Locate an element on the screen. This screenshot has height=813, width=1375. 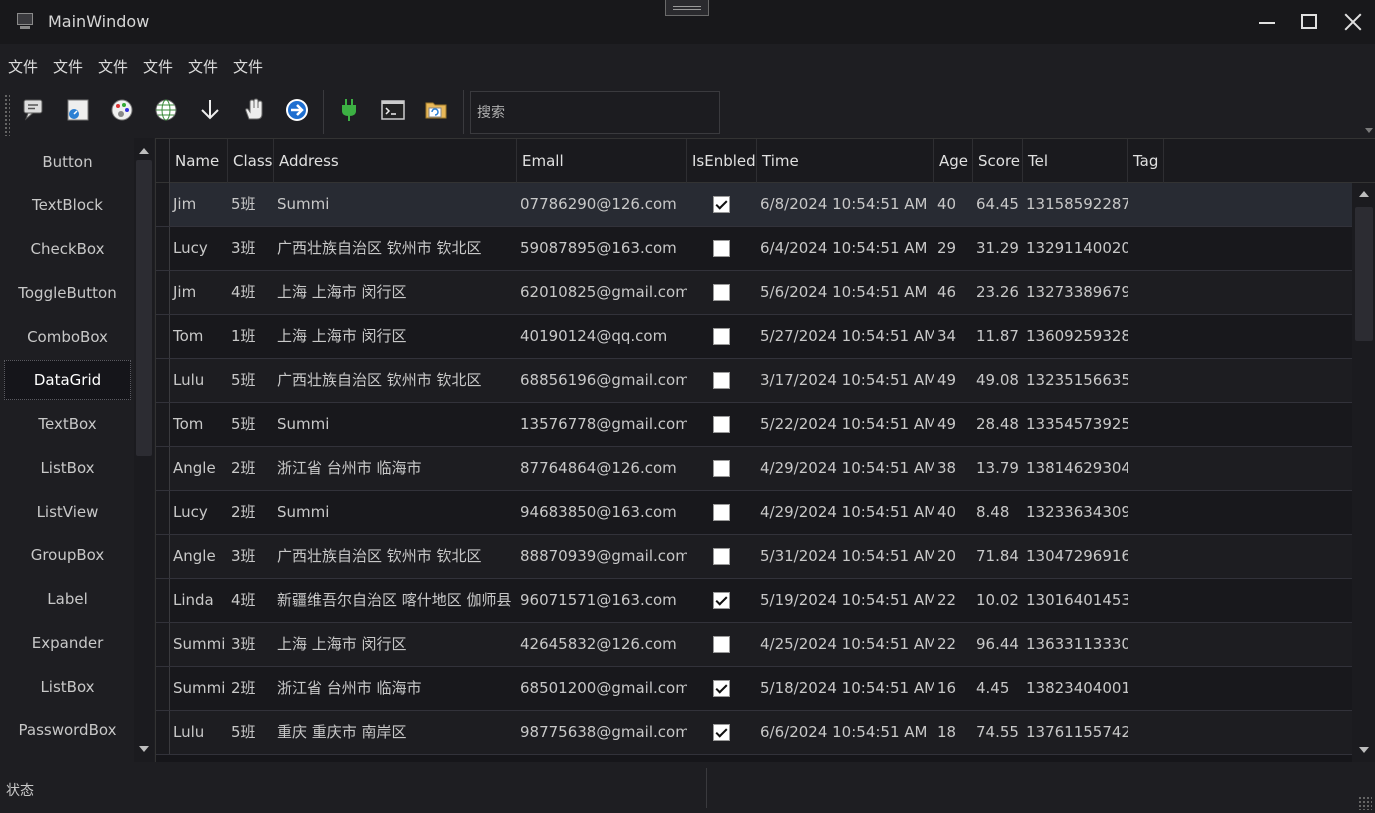
cell-email: 88870939@gmail.com is located at coordinates (602, 556).